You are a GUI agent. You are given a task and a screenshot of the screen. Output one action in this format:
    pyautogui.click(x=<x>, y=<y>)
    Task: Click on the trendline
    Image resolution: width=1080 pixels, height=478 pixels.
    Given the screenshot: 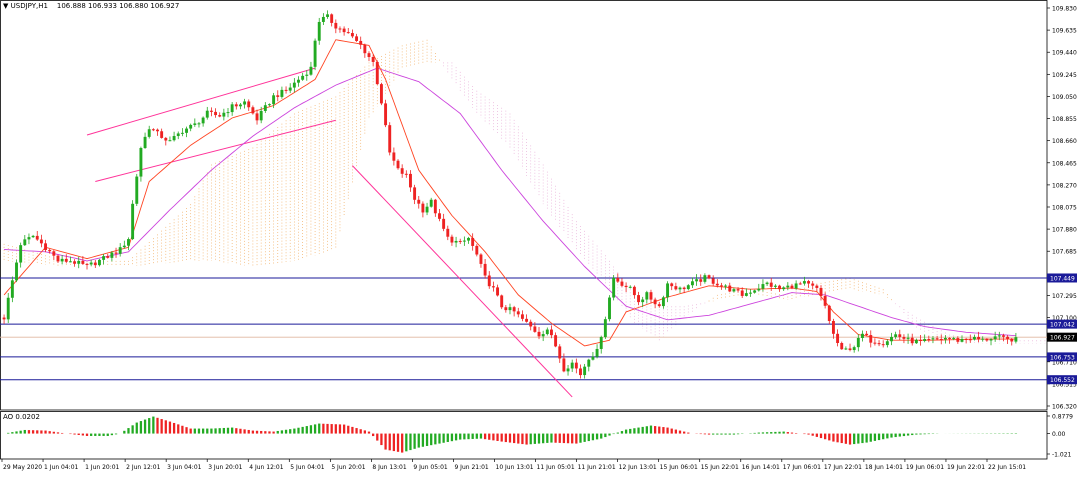 What is the action you would take?
    pyautogui.click(x=201, y=101)
    